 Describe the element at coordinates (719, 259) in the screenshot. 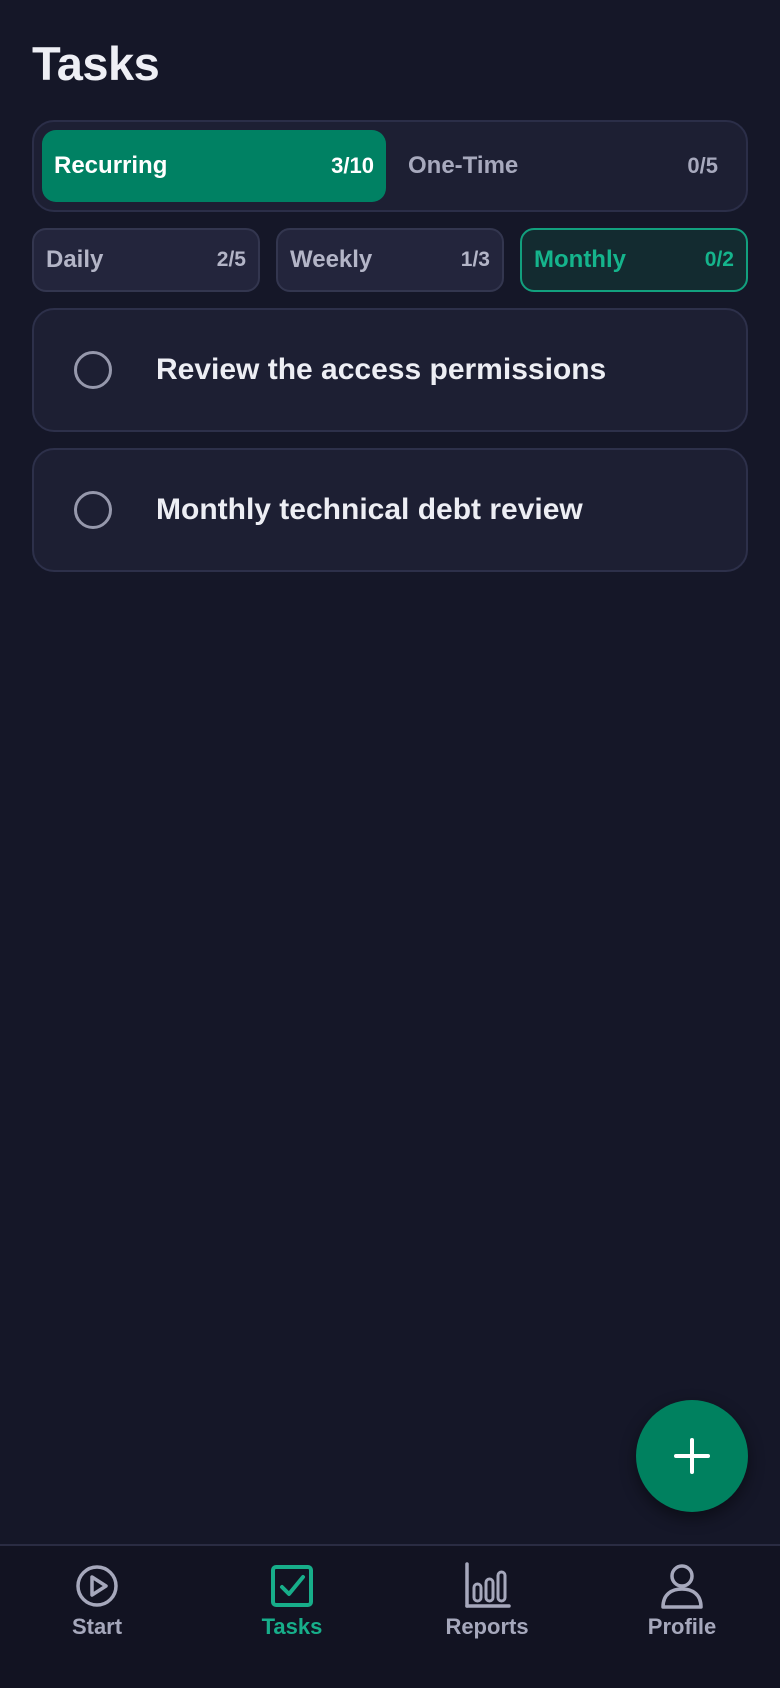

I see `filter-chip-count: 0/2` at that location.